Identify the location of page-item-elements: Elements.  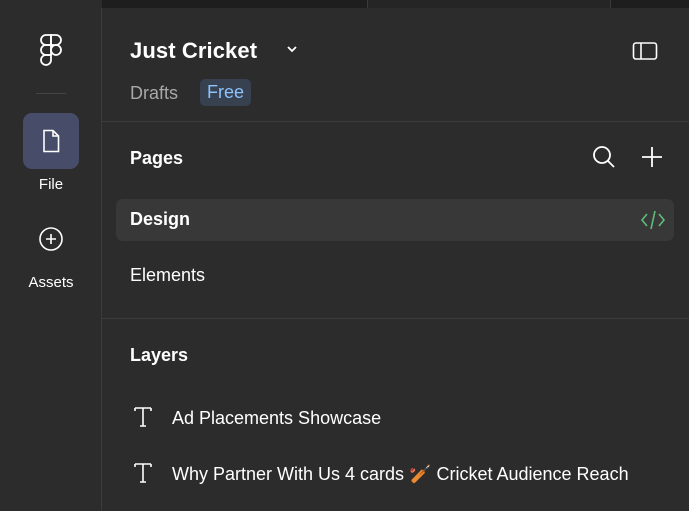
(395, 276).